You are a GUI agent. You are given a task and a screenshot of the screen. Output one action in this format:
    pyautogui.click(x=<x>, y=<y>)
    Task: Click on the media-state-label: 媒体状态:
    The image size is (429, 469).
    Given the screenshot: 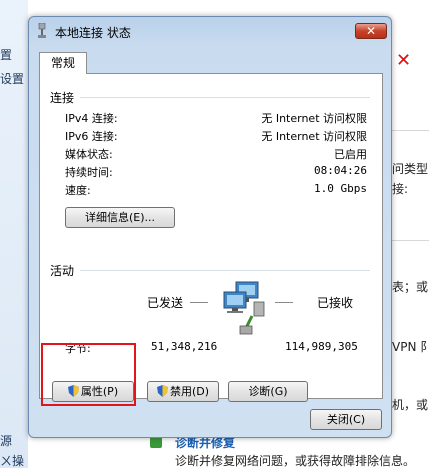 What is the action you would take?
    pyautogui.click(x=89, y=154)
    